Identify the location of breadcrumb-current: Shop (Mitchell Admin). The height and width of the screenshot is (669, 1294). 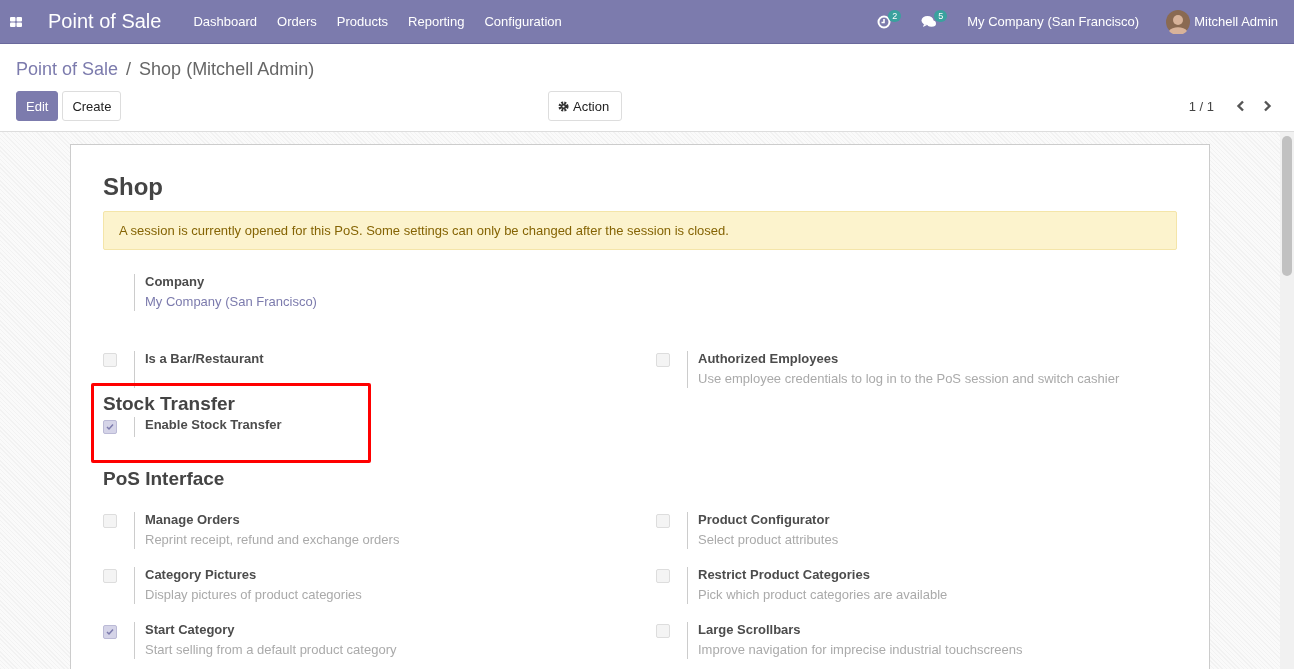
(227, 69).